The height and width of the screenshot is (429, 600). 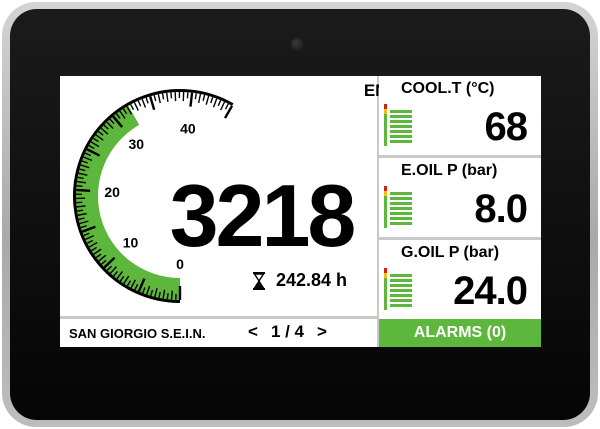 I want to click on cell-gear-oil-pressure: G.OIL P (bar) 24.0, so click(x=460, y=279).